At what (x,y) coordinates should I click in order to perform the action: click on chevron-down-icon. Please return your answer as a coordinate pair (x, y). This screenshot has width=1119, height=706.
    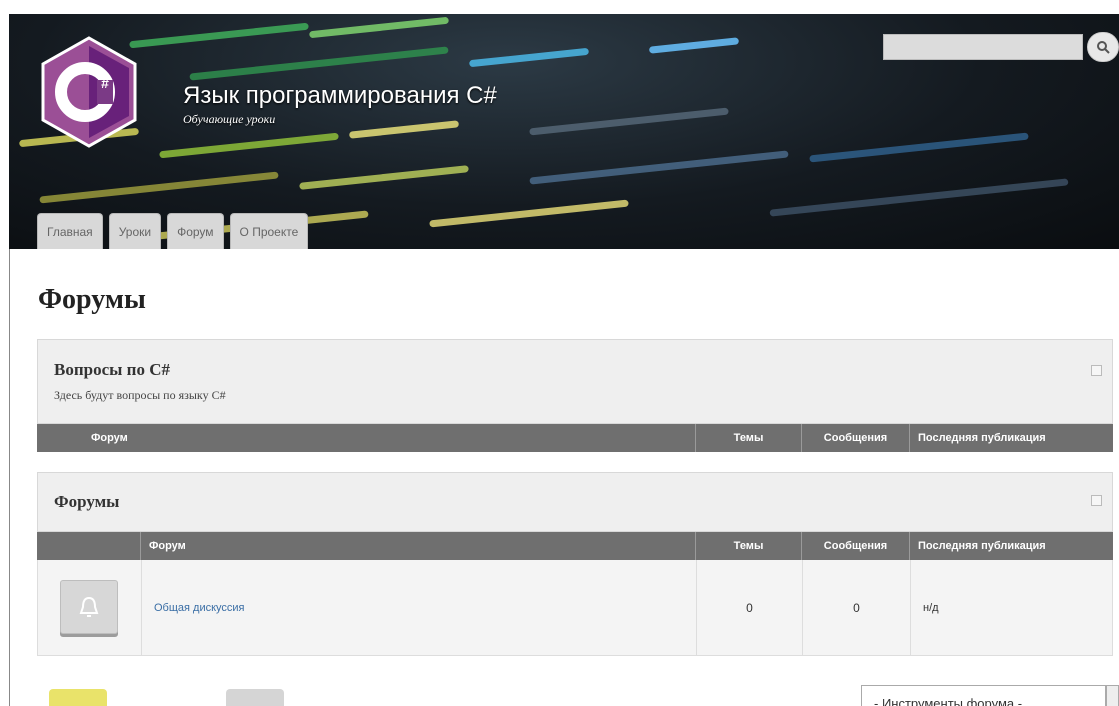
    Looking at the image, I should click on (1112, 695).